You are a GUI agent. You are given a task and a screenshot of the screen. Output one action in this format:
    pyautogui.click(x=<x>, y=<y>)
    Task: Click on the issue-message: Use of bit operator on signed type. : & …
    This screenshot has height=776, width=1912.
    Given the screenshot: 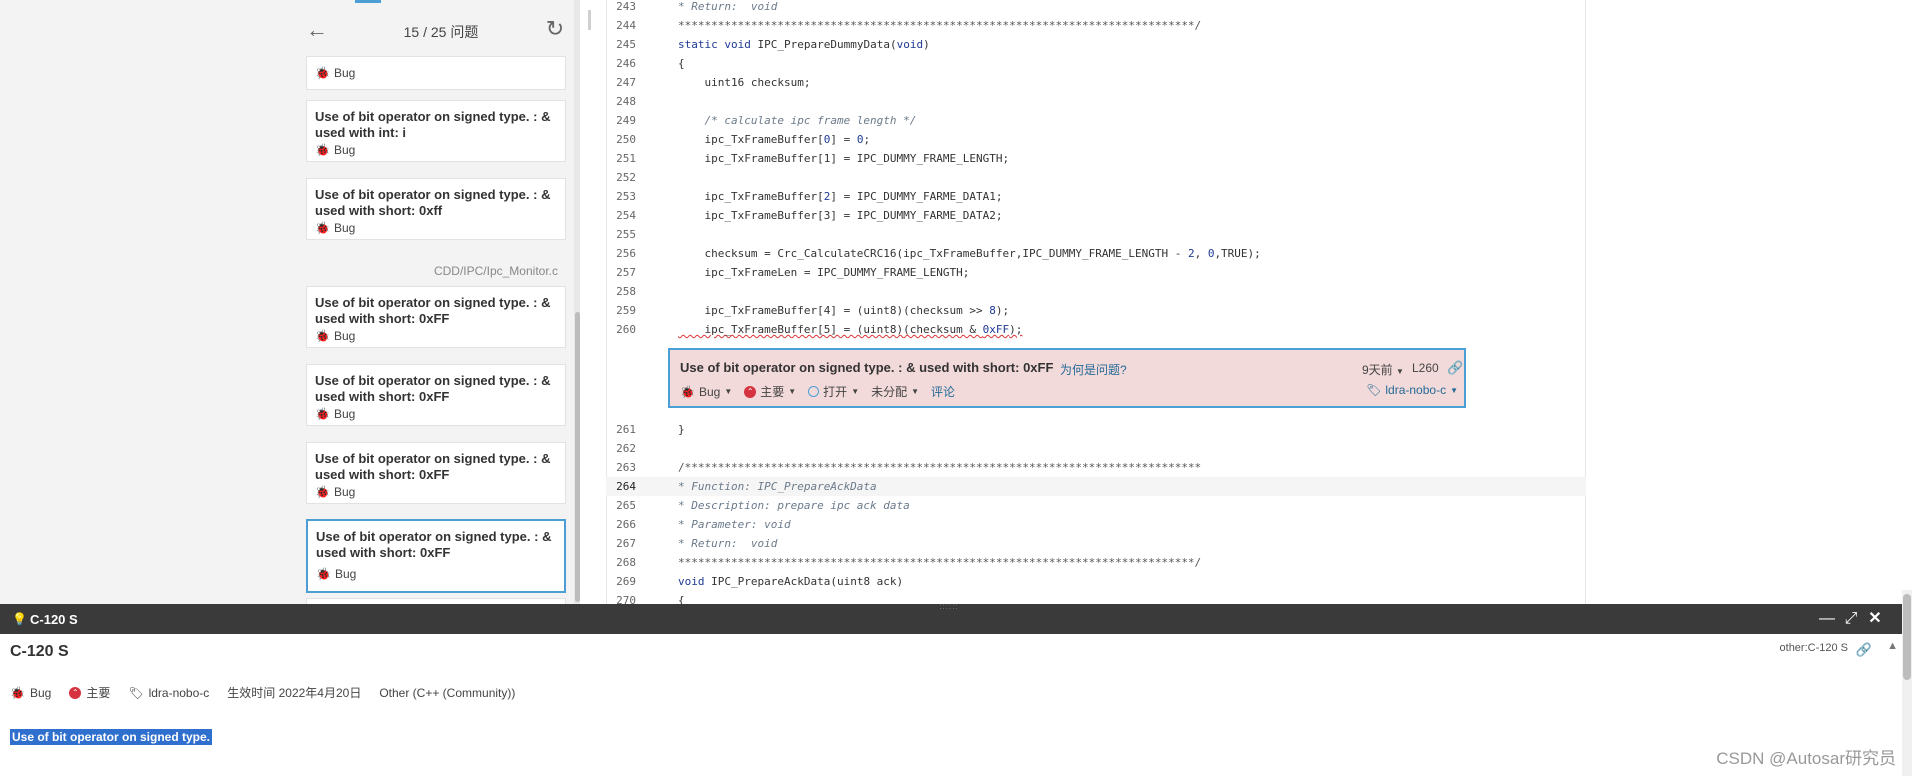 What is the action you would take?
    pyautogui.click(x=434, y=544)
    